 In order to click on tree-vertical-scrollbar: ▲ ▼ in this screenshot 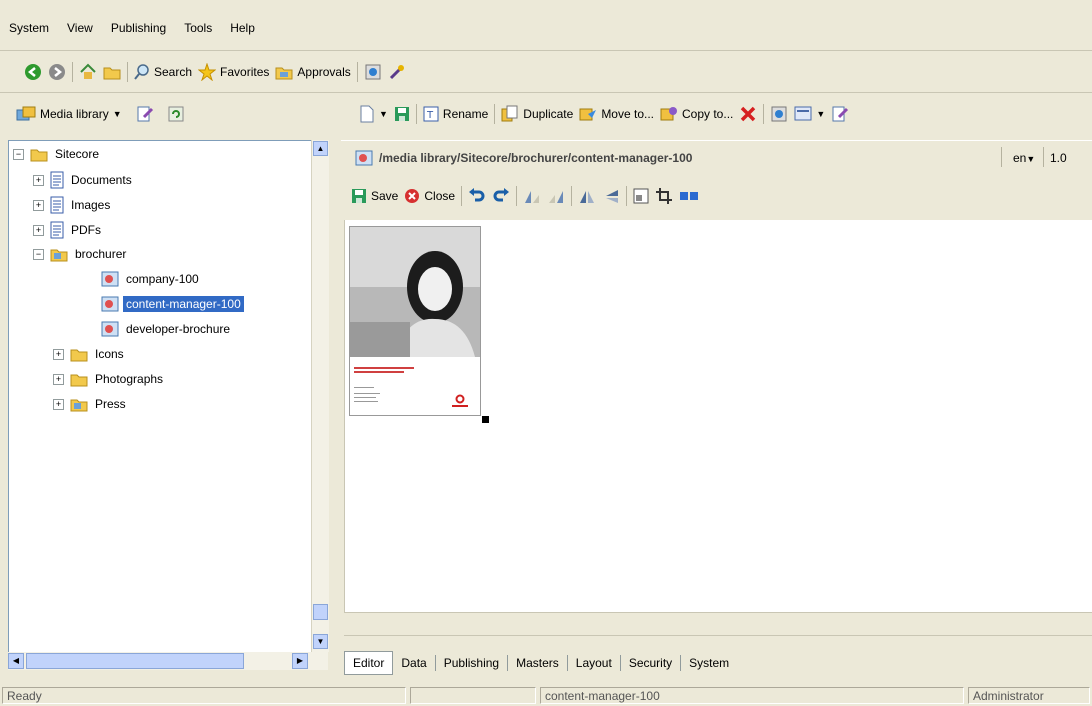, I will do `click(320, 396)`.